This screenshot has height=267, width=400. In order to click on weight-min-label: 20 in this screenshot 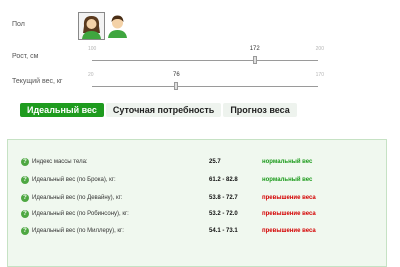, I will do `click(91, 75)`.